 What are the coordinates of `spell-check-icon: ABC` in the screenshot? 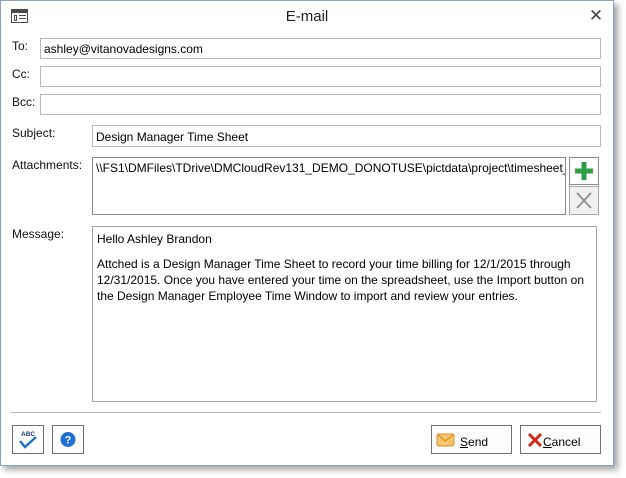 It's located at (28, 440).